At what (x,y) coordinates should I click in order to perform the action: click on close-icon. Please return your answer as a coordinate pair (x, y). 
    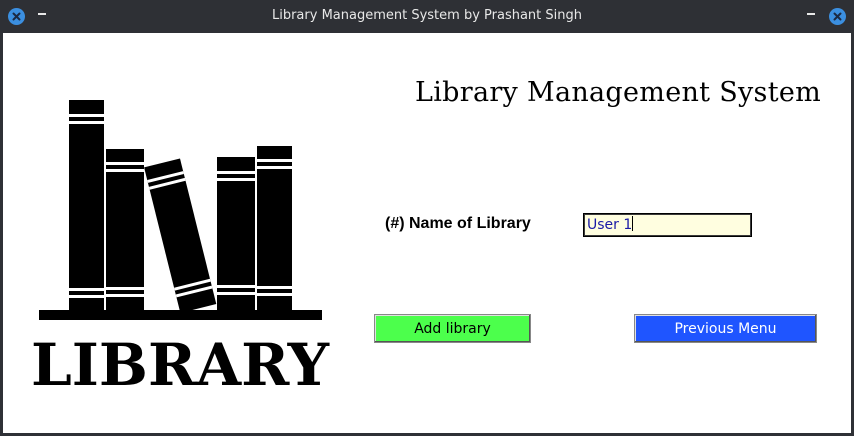
    Looking at the image, I should click on (837, 16).